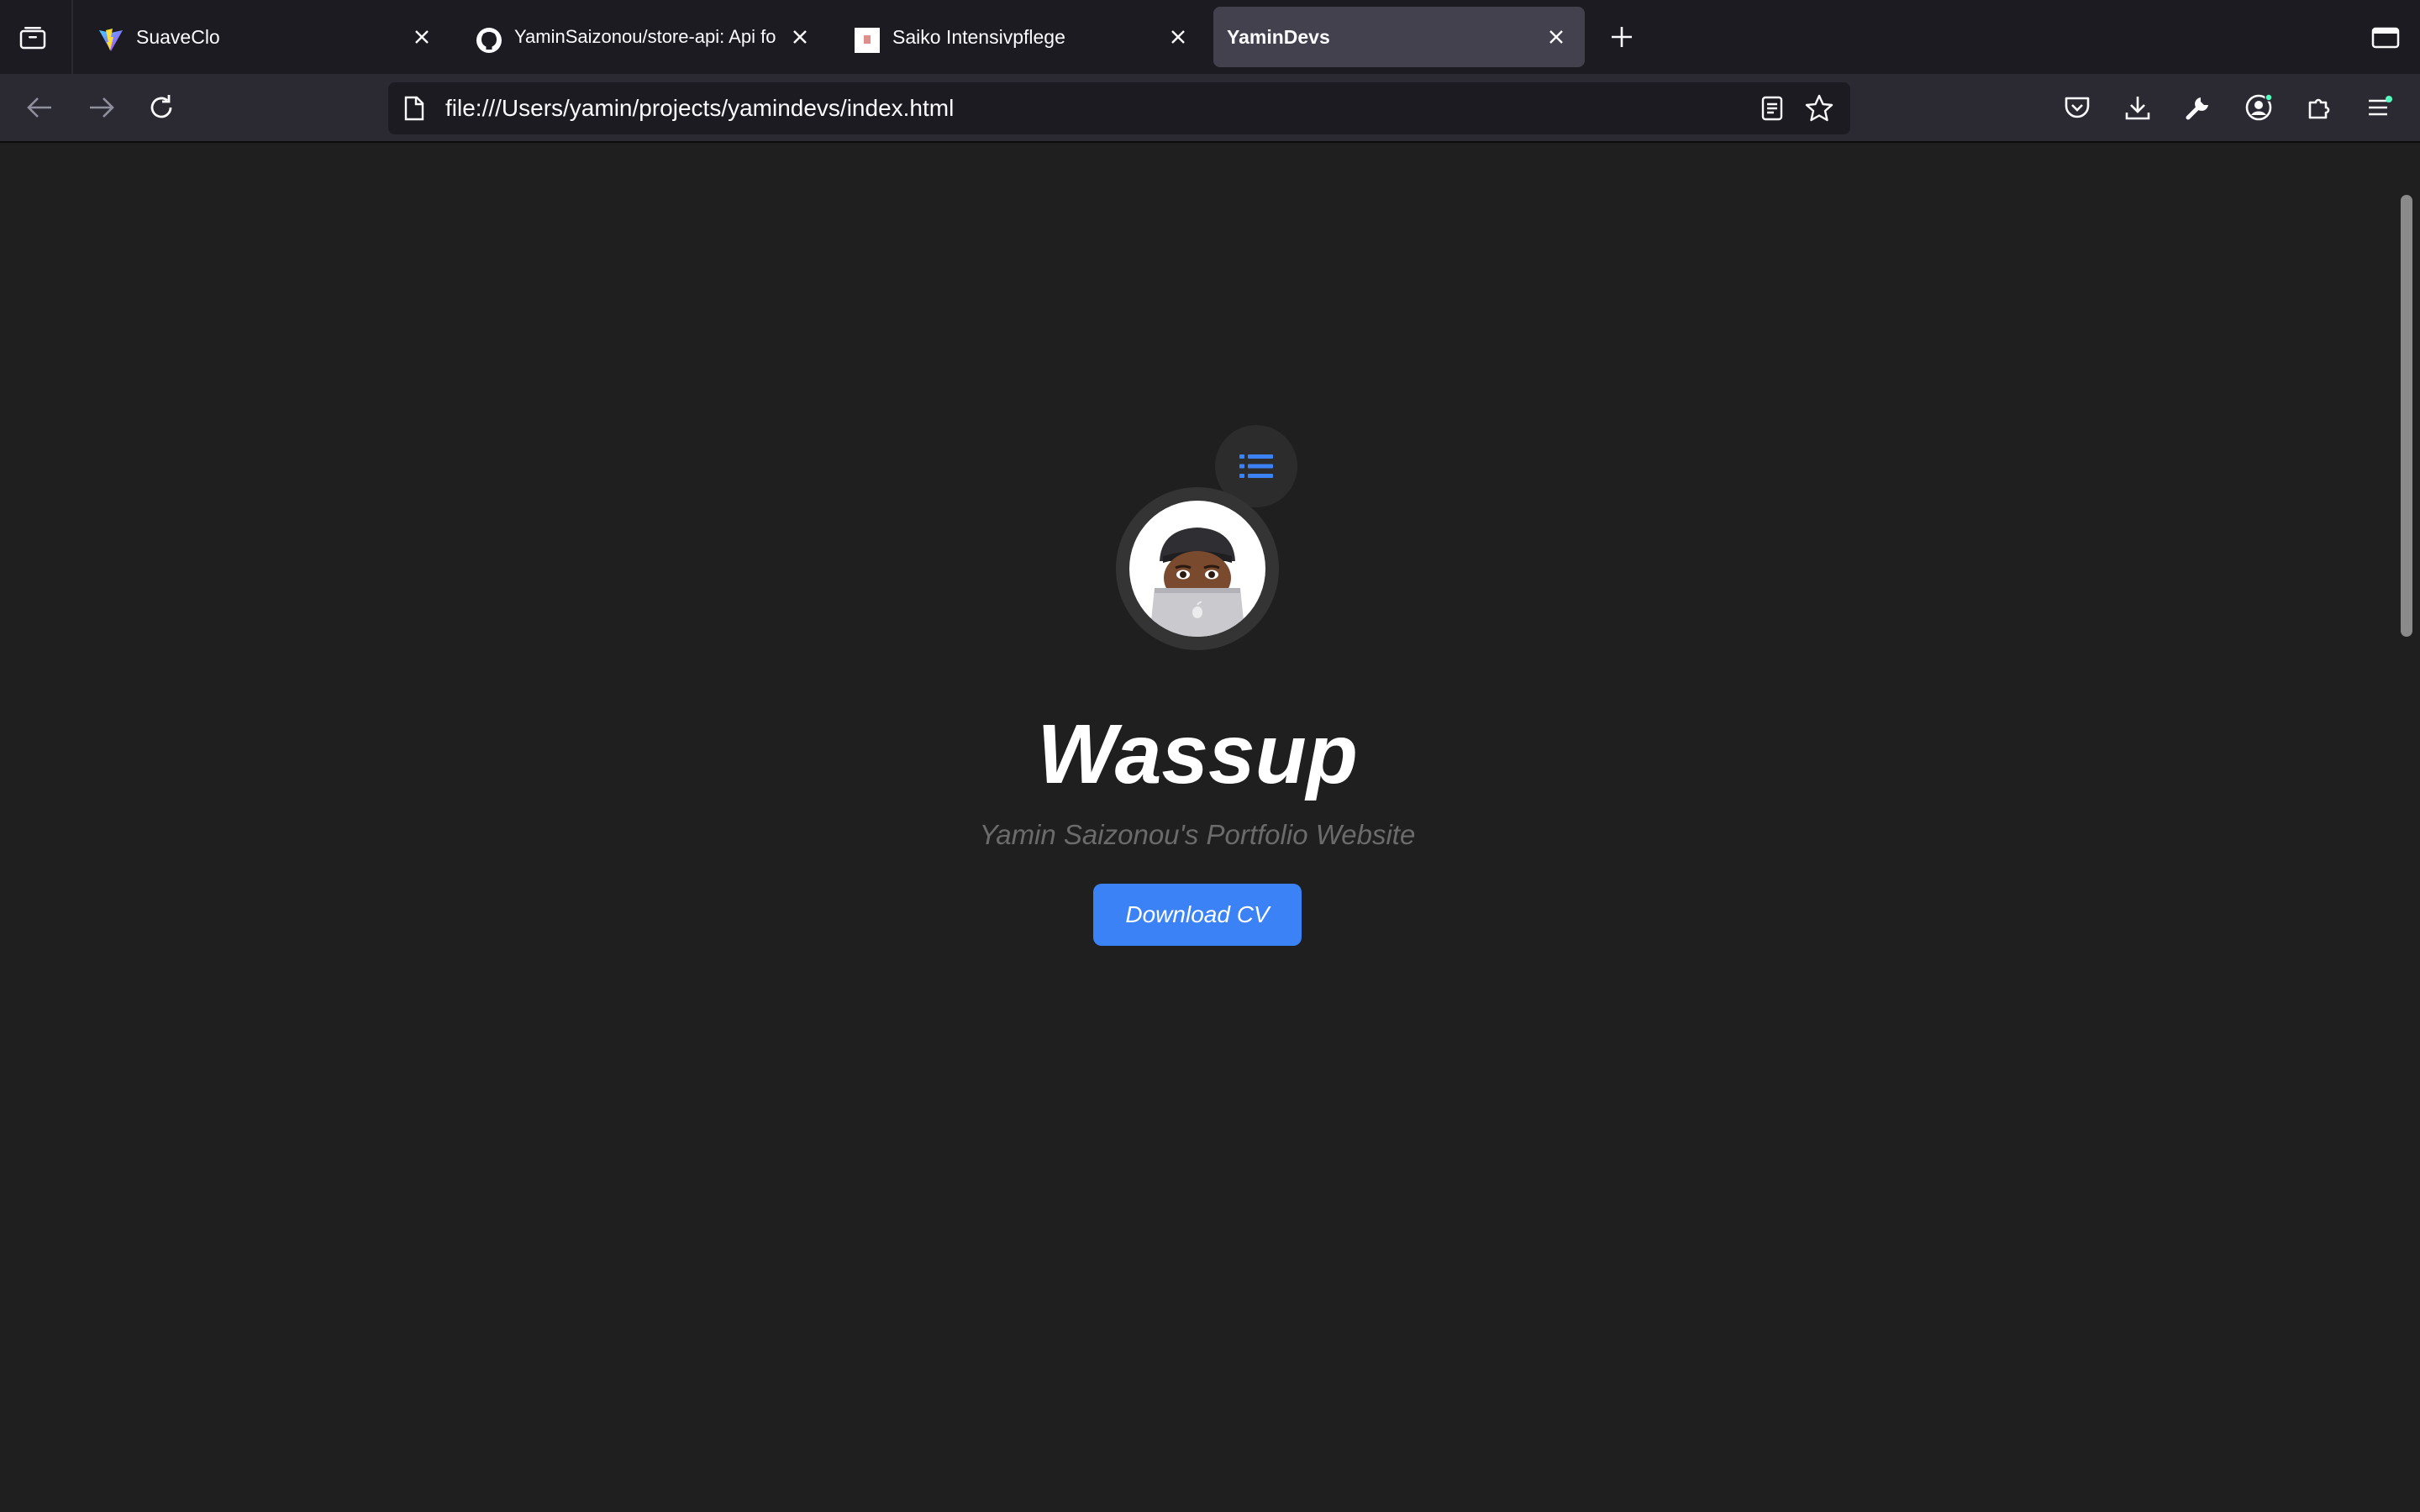 The width and height of the screenshot is (2420, 1512). Describe the element at coordinates (1772, 108) in the screenshot. I see `reader-view-icon` at that location.